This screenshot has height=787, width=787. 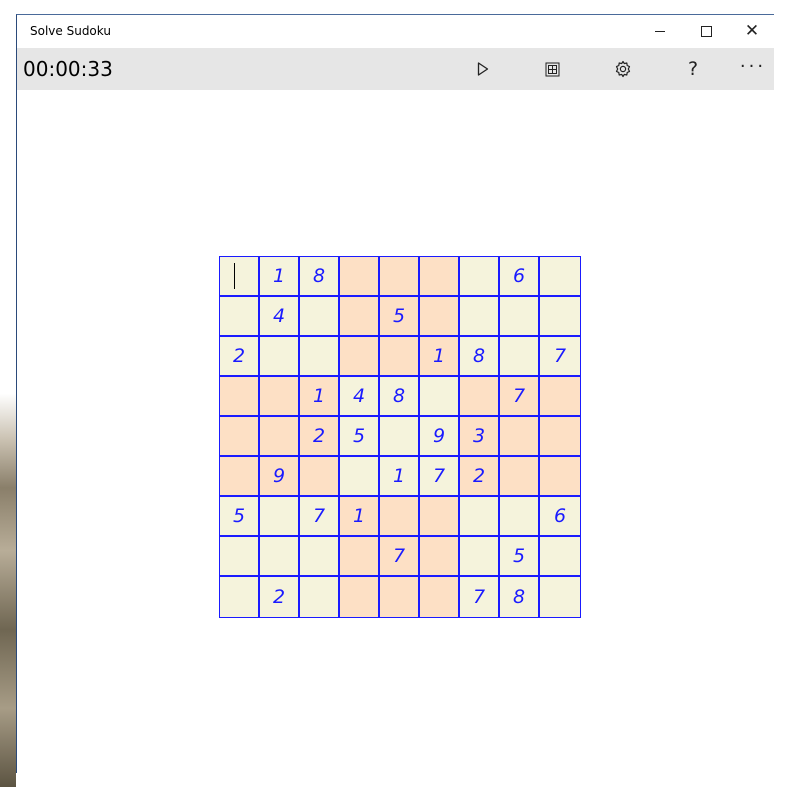 What do you see at coordinates (395, 69) in the screenshot?
I see `app-toolbar: 00:00:33 ? ···` at bounding box center [395, 69].